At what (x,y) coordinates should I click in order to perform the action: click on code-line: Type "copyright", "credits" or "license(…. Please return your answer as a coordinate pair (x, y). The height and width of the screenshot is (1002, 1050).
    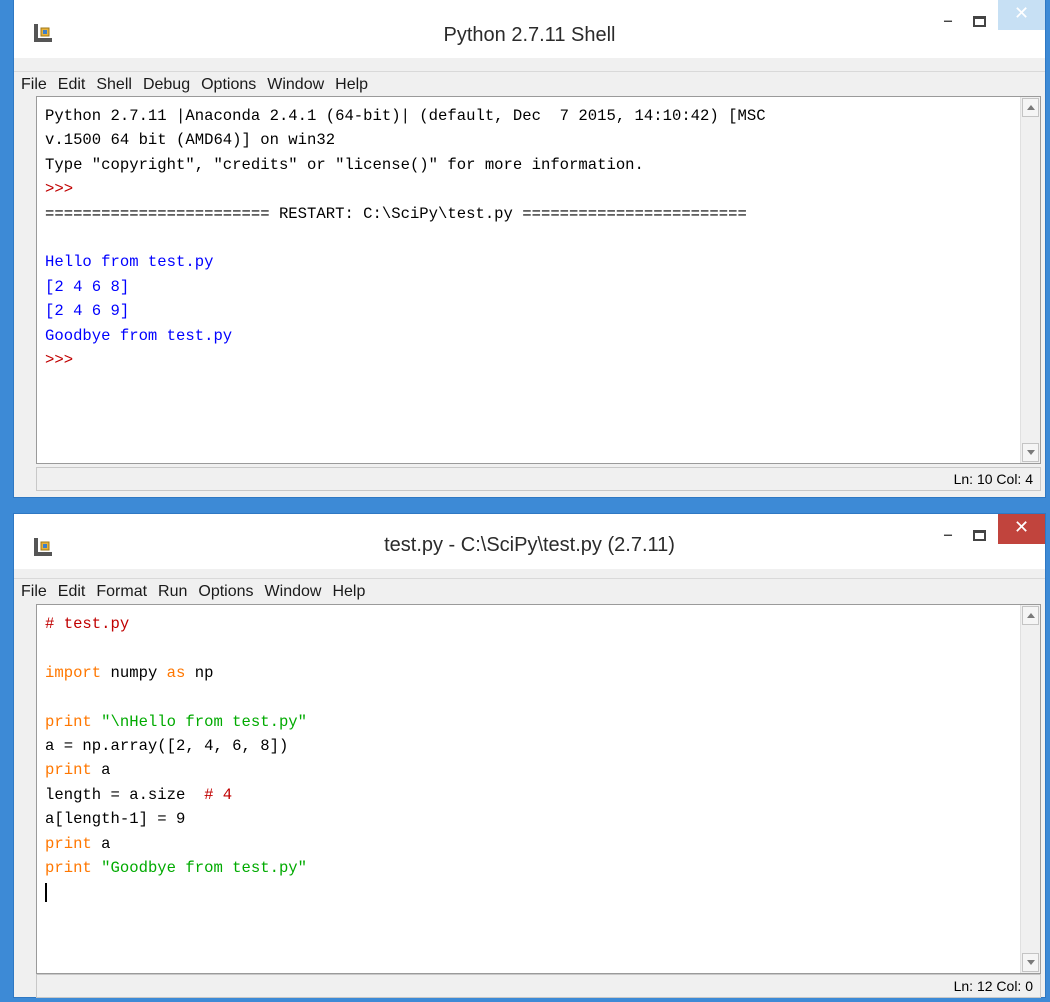
    Looking at the image, I should click on (529, 165).